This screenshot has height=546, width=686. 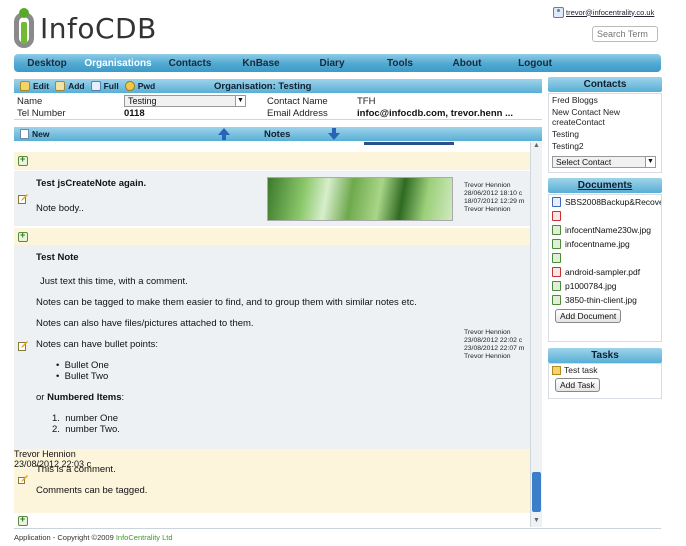 What do you see at coordinates (85, 418) in the screenshot?
I see `numbered-item: 1. number One` at bounding box center [85, 418].